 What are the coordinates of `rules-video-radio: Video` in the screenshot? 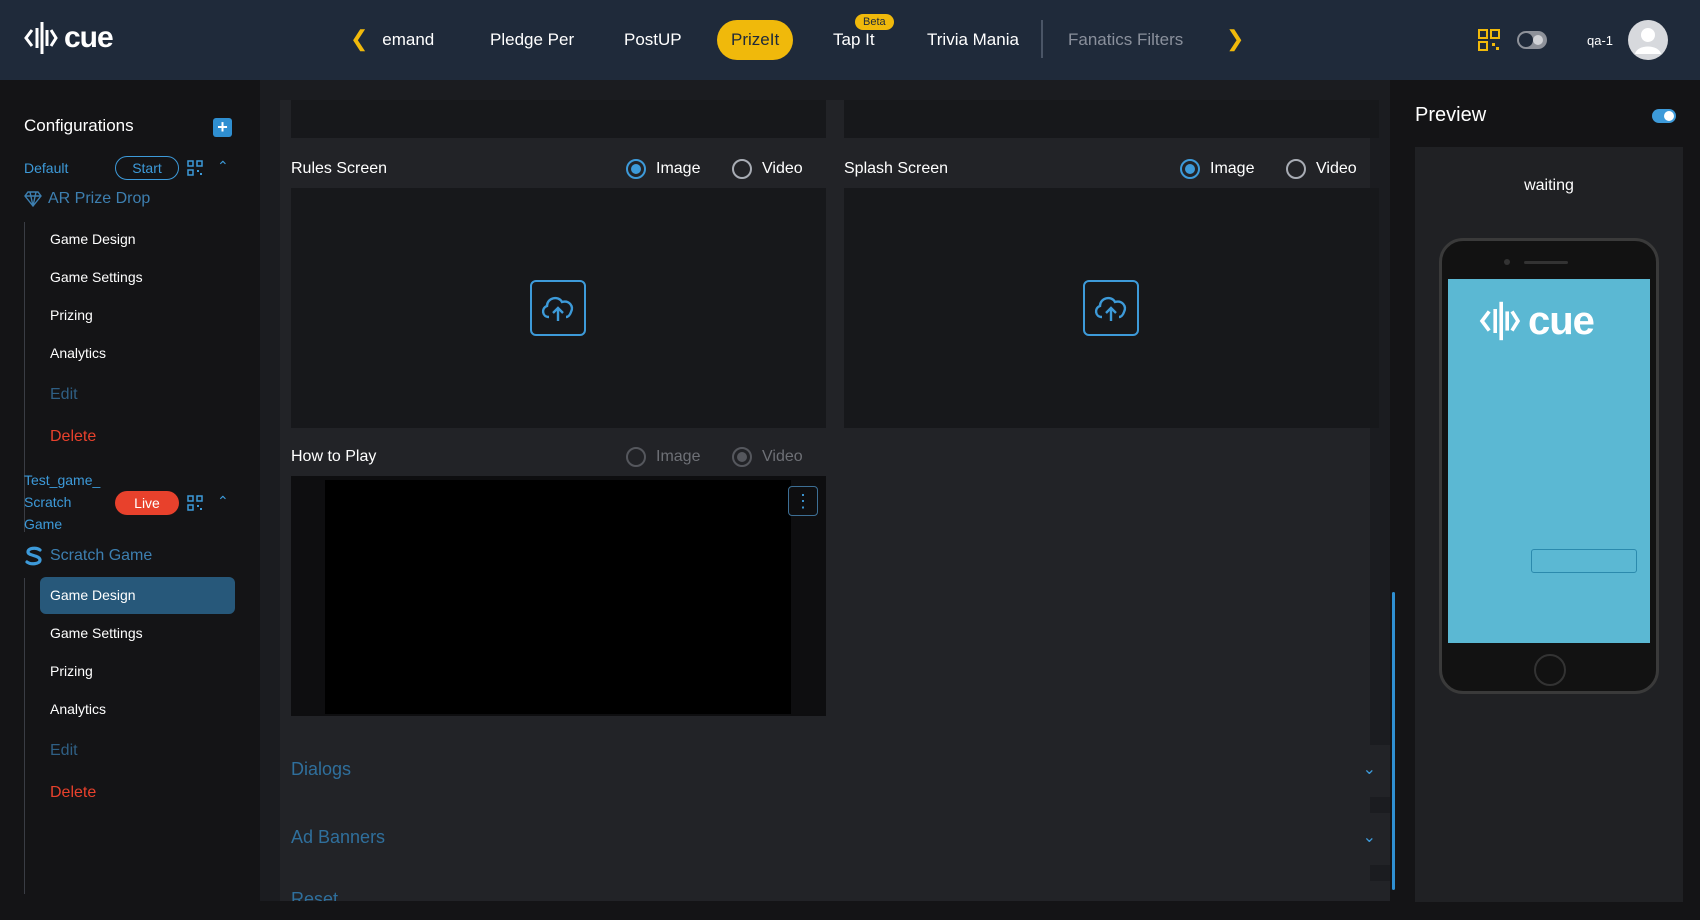 It's located at (767, 169).